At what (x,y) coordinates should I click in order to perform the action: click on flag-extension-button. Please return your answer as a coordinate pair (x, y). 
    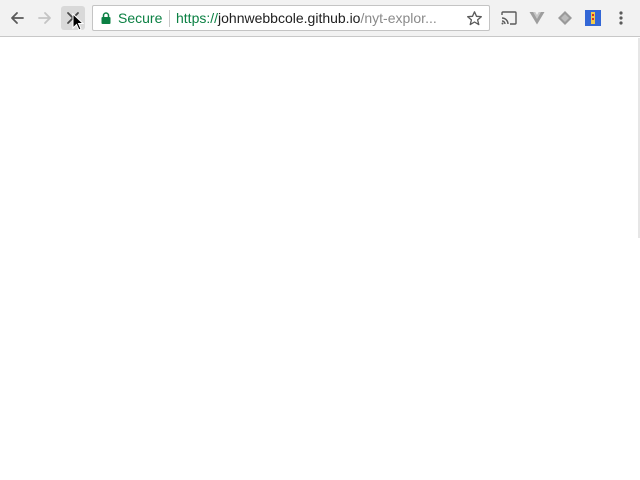
    Looking at the image, I should click on (593, 18).